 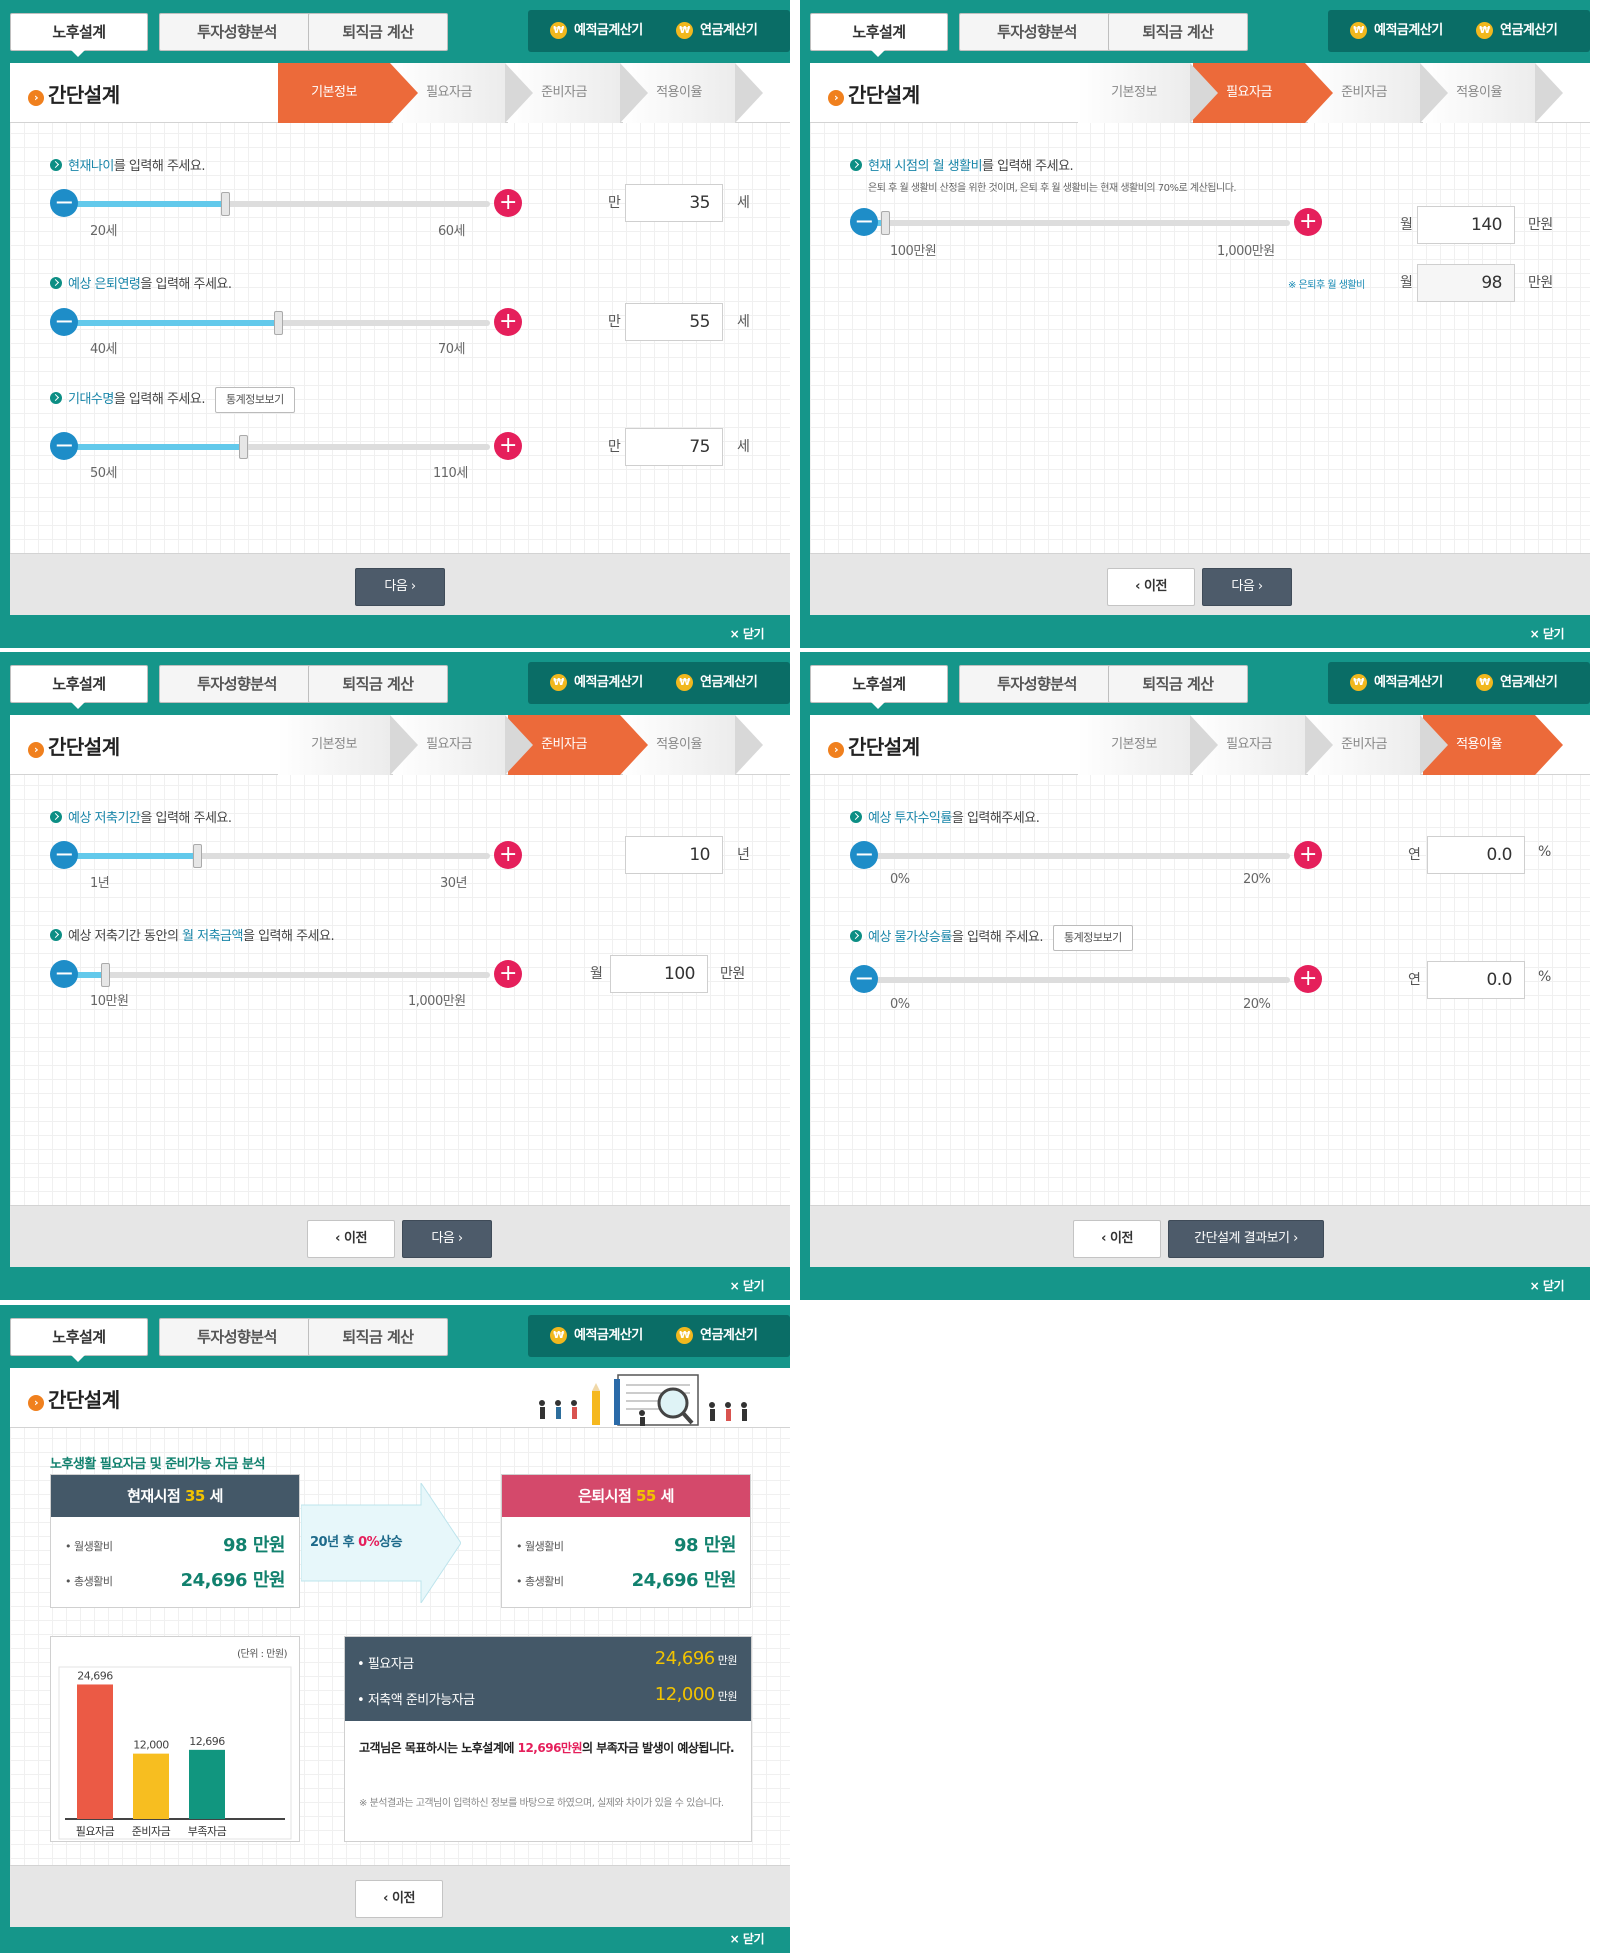 What do you see at coordinates (674, 203) in the screenshot?
I see `current-age-input: 35` at bounding box center [674, 203].